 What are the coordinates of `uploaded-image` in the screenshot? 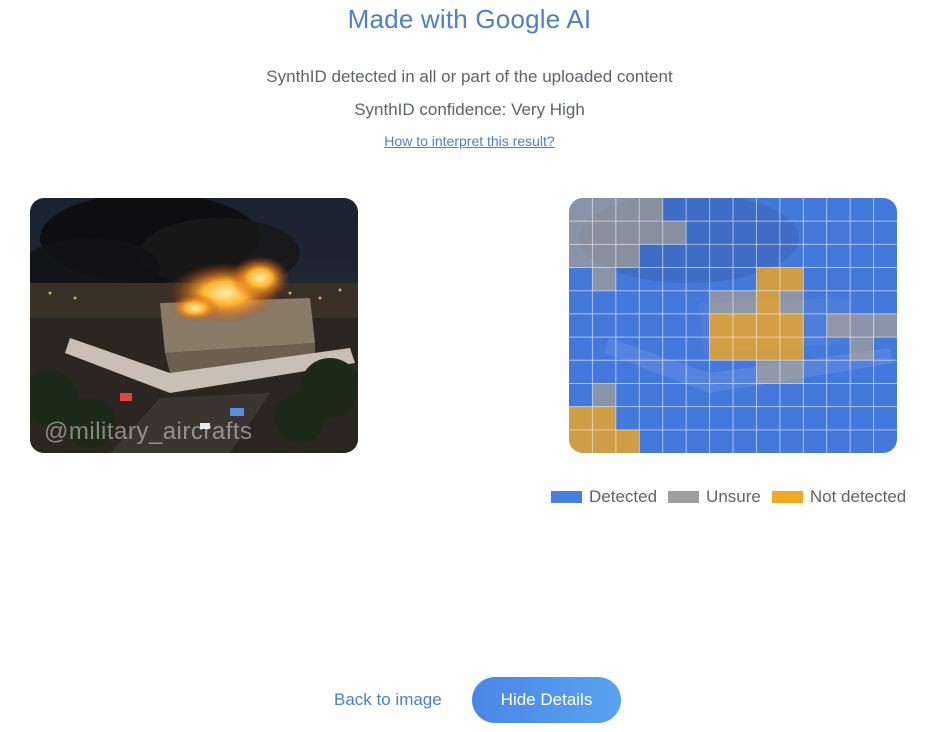 It's located at (194, 325).